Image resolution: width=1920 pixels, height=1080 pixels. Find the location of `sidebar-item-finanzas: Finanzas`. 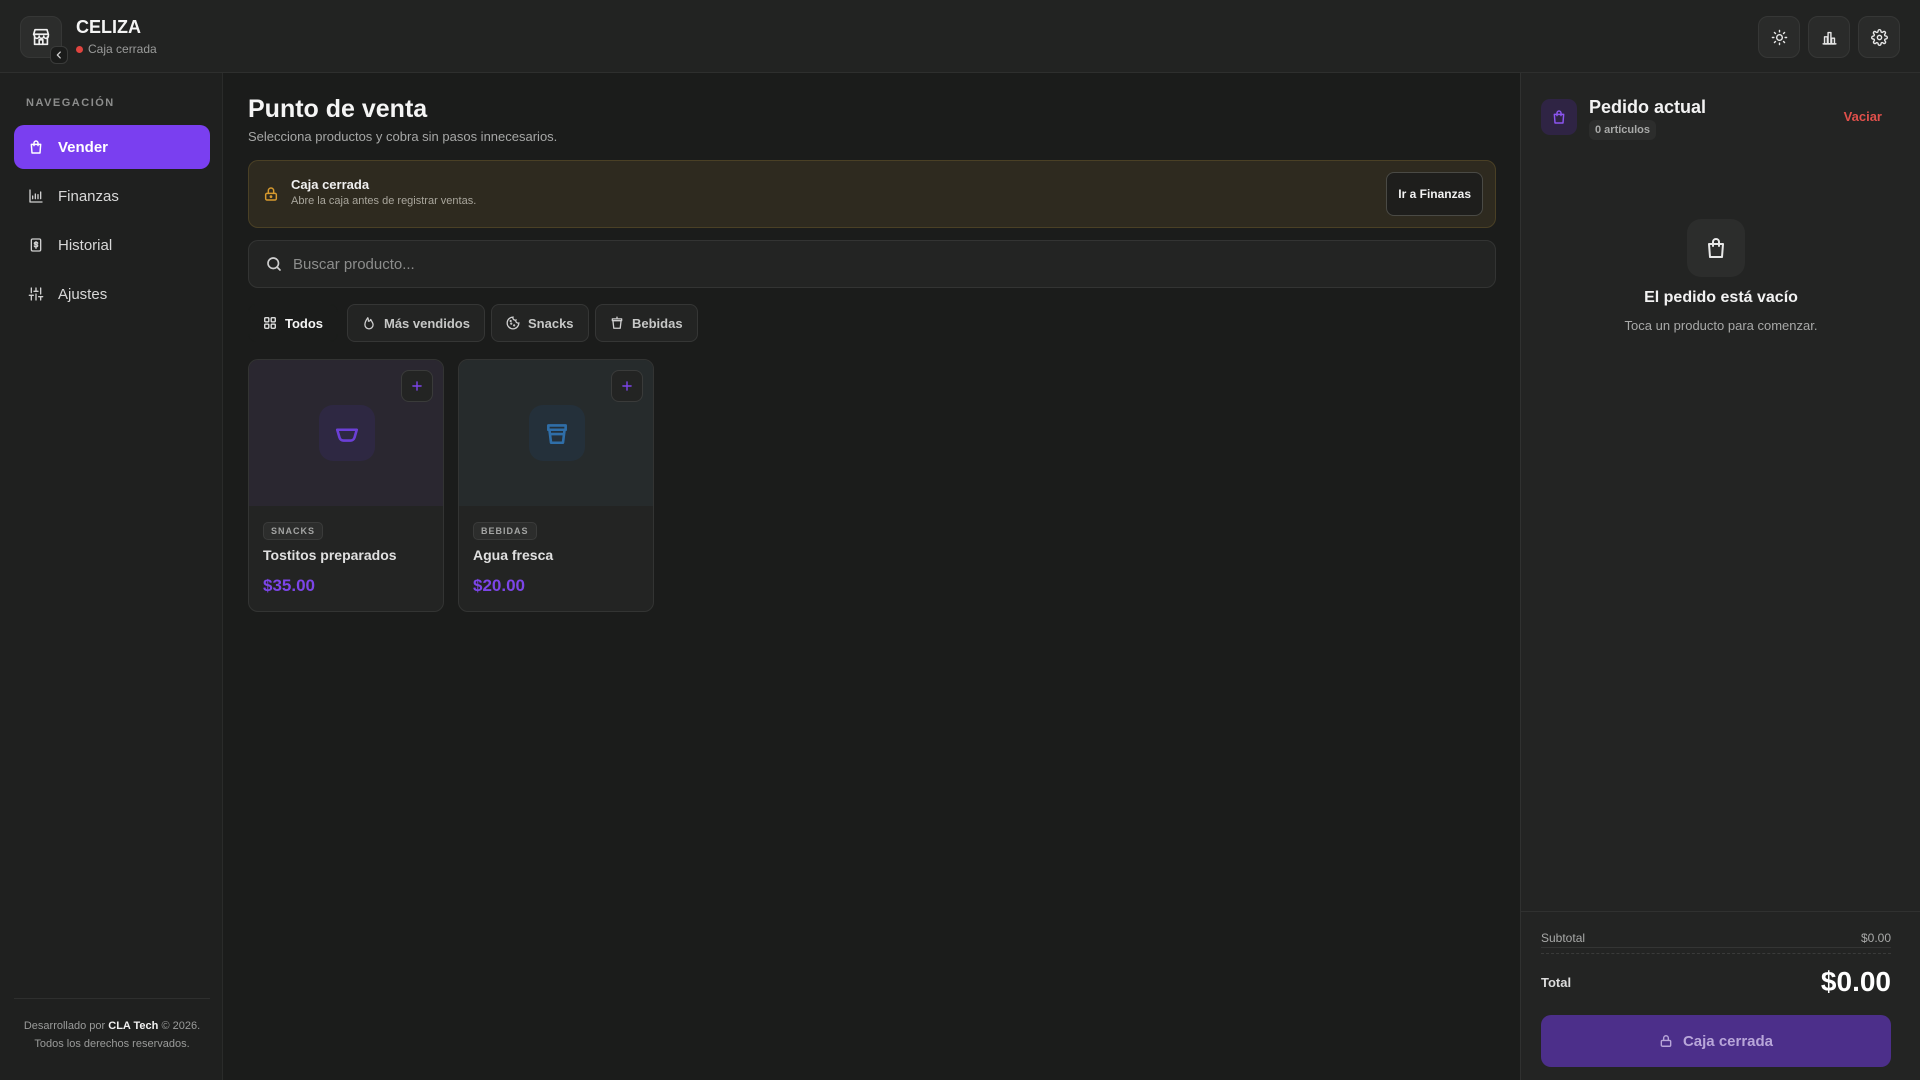

sidebar-item-finanzas: Finanzas is located at coordinates (112, 196).